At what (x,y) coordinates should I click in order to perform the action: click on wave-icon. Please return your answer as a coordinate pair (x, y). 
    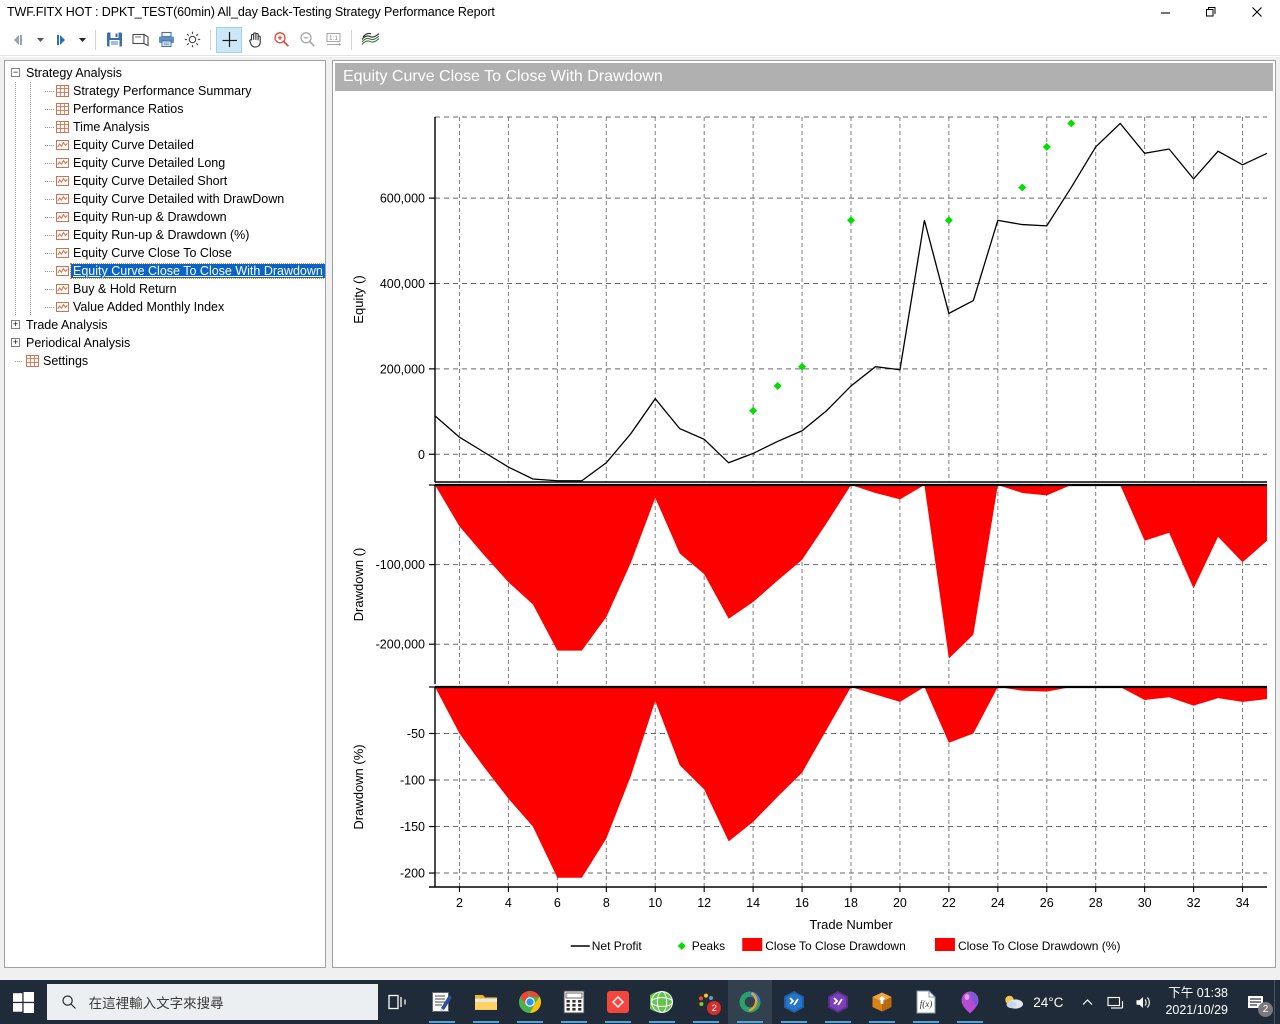
    Looking at the image, I should click on (370, 40).